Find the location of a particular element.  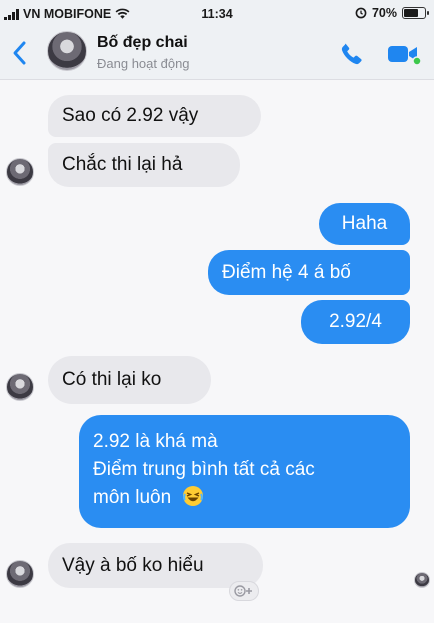

add-reaction-button is located at coordinates (244, 591).